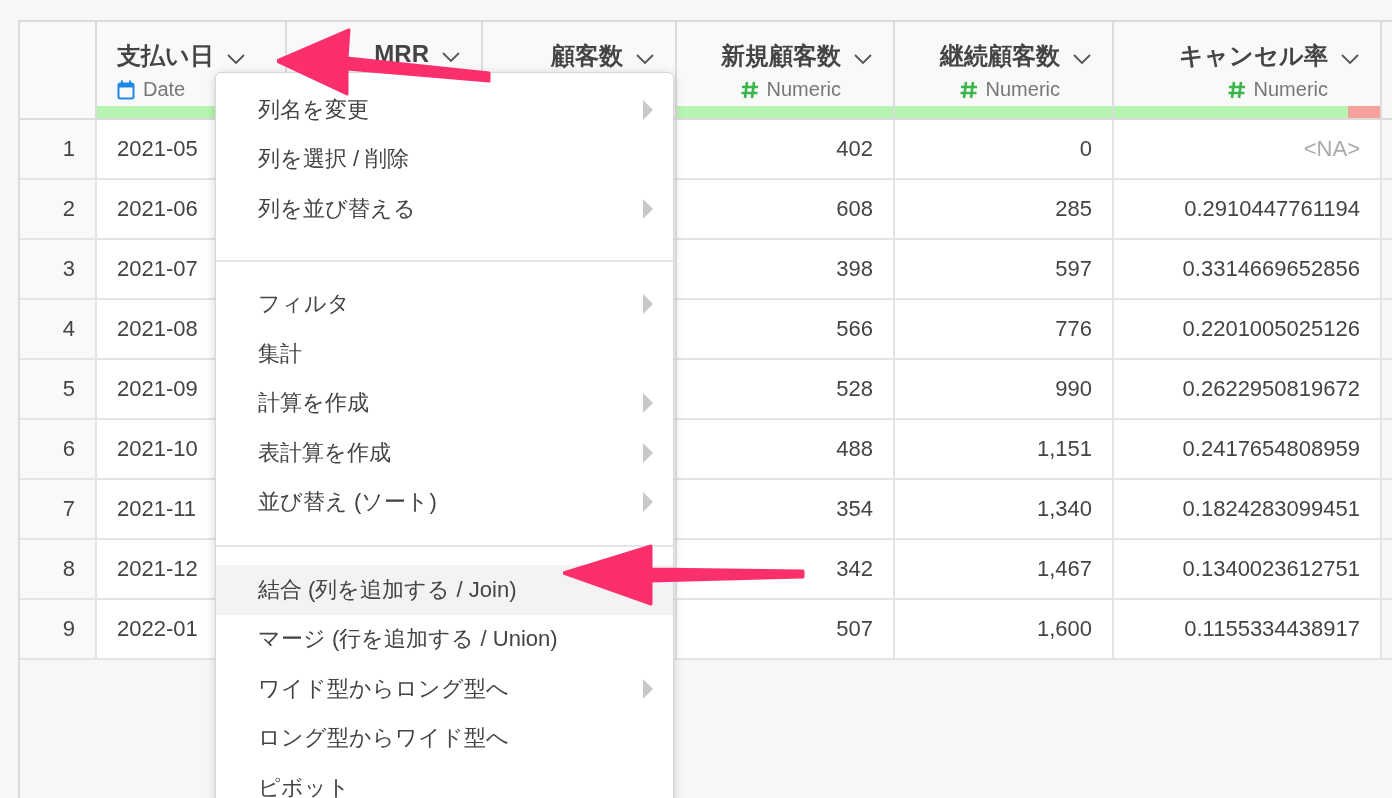  What do you see at coordinates (68, 329) in the screenshot?
I see `row-number: 4` at bounding box center [68, 329].